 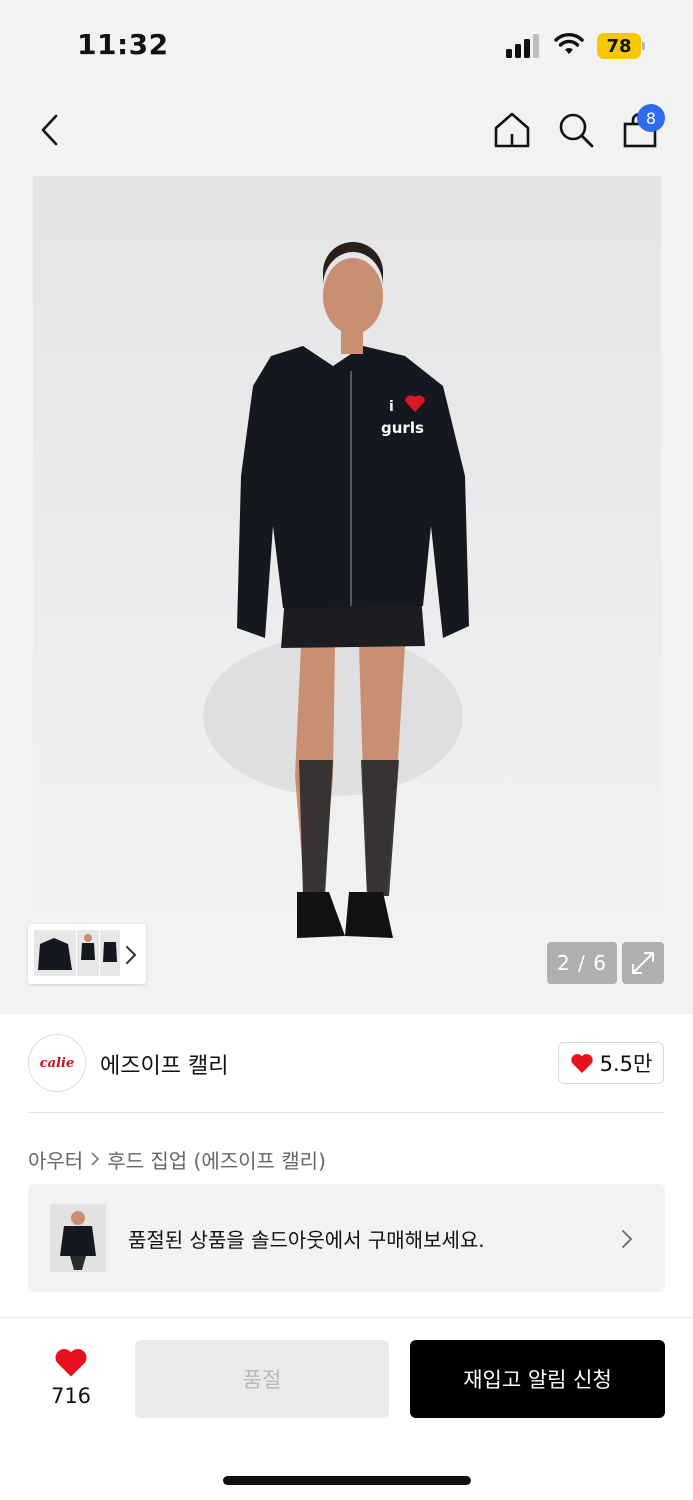 I want to click on image-counter: 2 / 6, so click(x=582, y=963).